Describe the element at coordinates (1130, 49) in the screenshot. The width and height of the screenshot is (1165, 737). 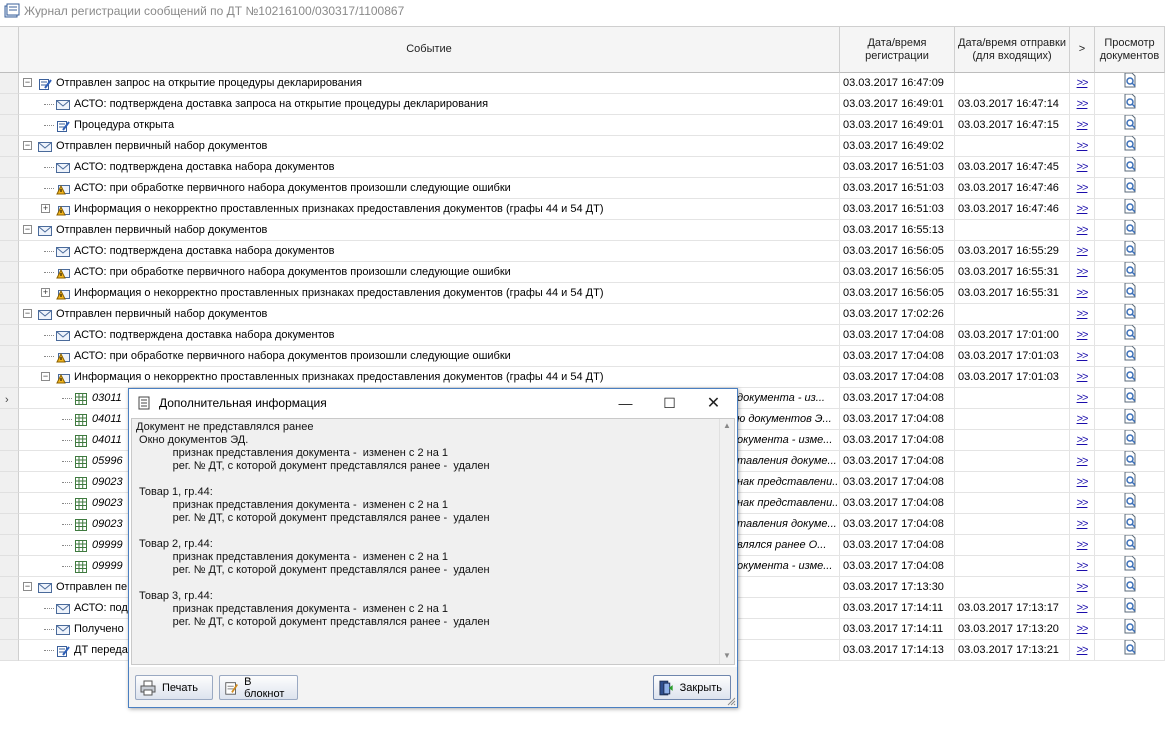
I see `column-header-view: Просмотр документов` at that location.